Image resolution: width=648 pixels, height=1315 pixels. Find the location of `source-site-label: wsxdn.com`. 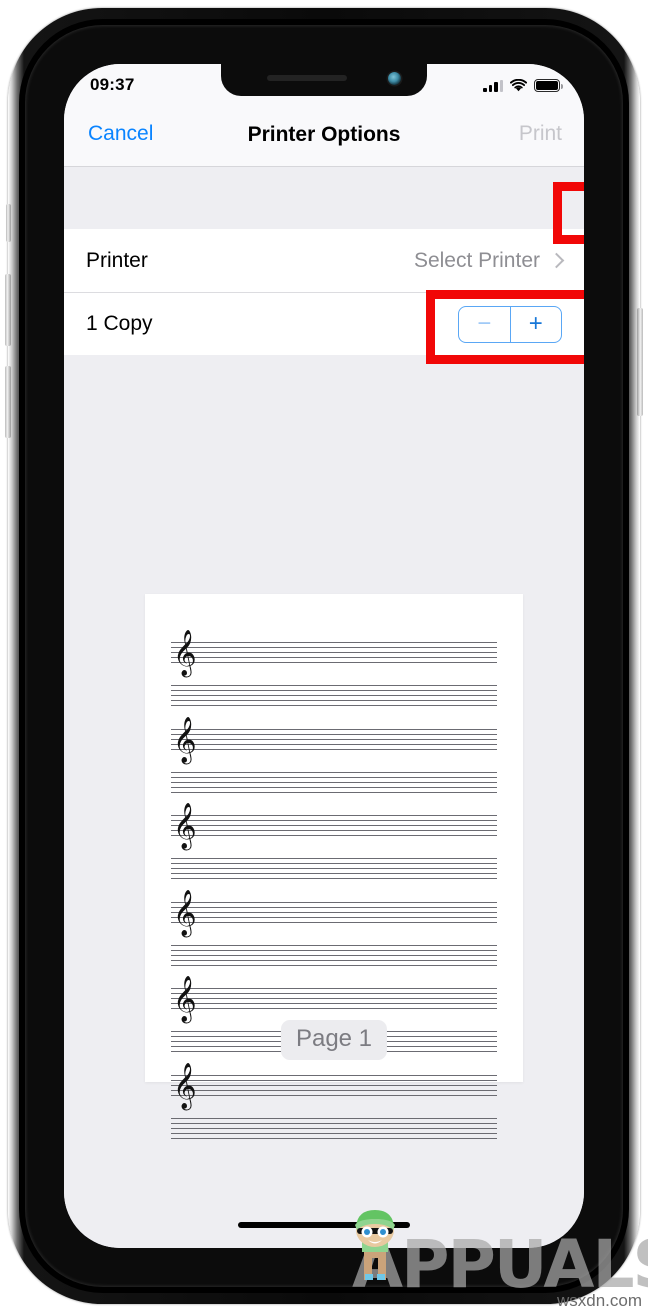

source-site-label: wsxdn.com is located at coordinates (599, 1300).